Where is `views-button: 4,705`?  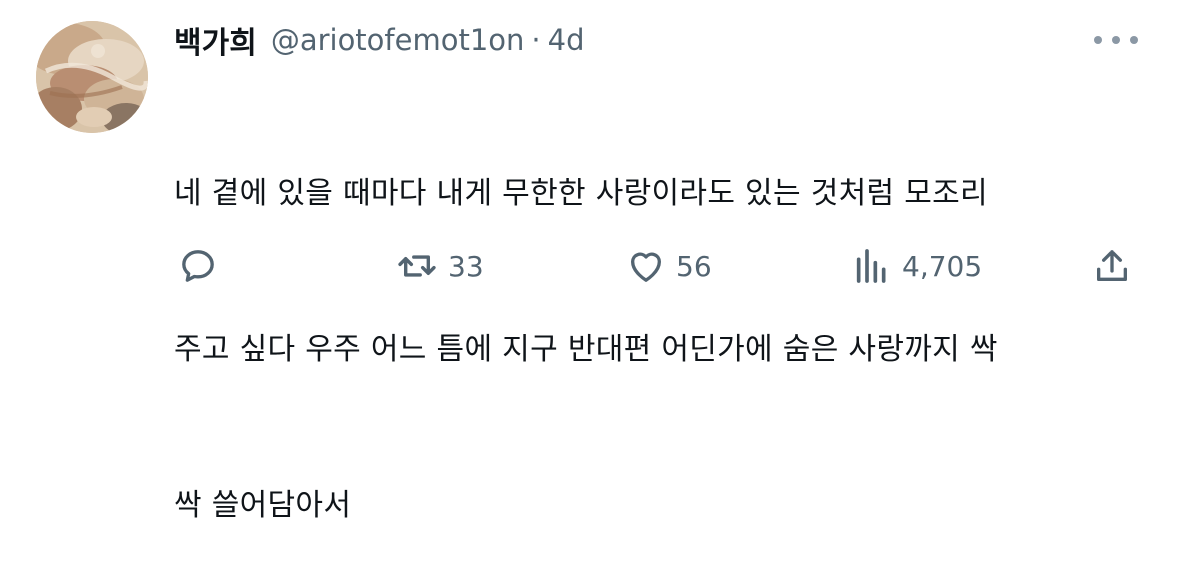 views-button: 4,705 is located at coordinates (917, 266).